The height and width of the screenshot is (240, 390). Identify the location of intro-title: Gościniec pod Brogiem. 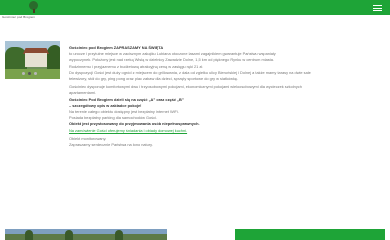
(91, 47).